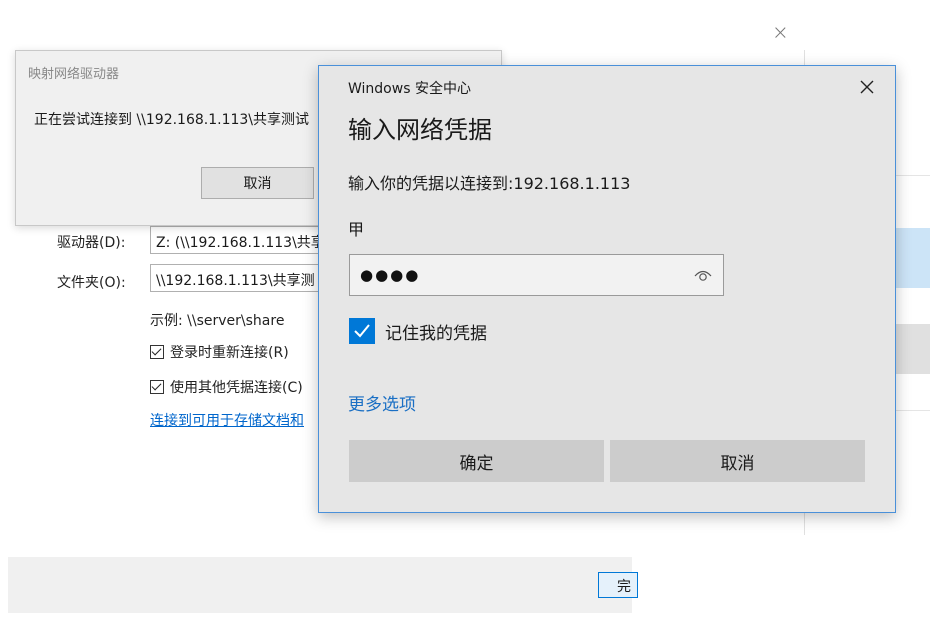 The height and width of the screenshot is (623, 930). I want to click on reconnect-checkbox: 登录时重新连接(R), so click(219, 352).